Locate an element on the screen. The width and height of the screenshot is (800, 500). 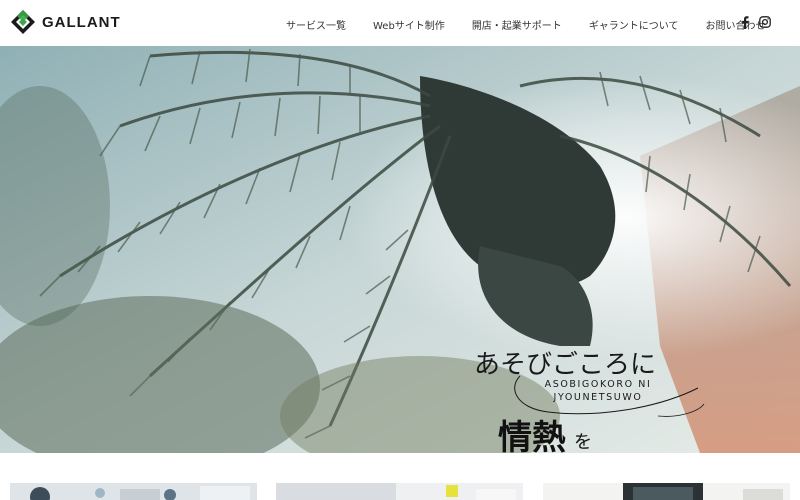
card-1-photo is located at coordinates (133, 491).